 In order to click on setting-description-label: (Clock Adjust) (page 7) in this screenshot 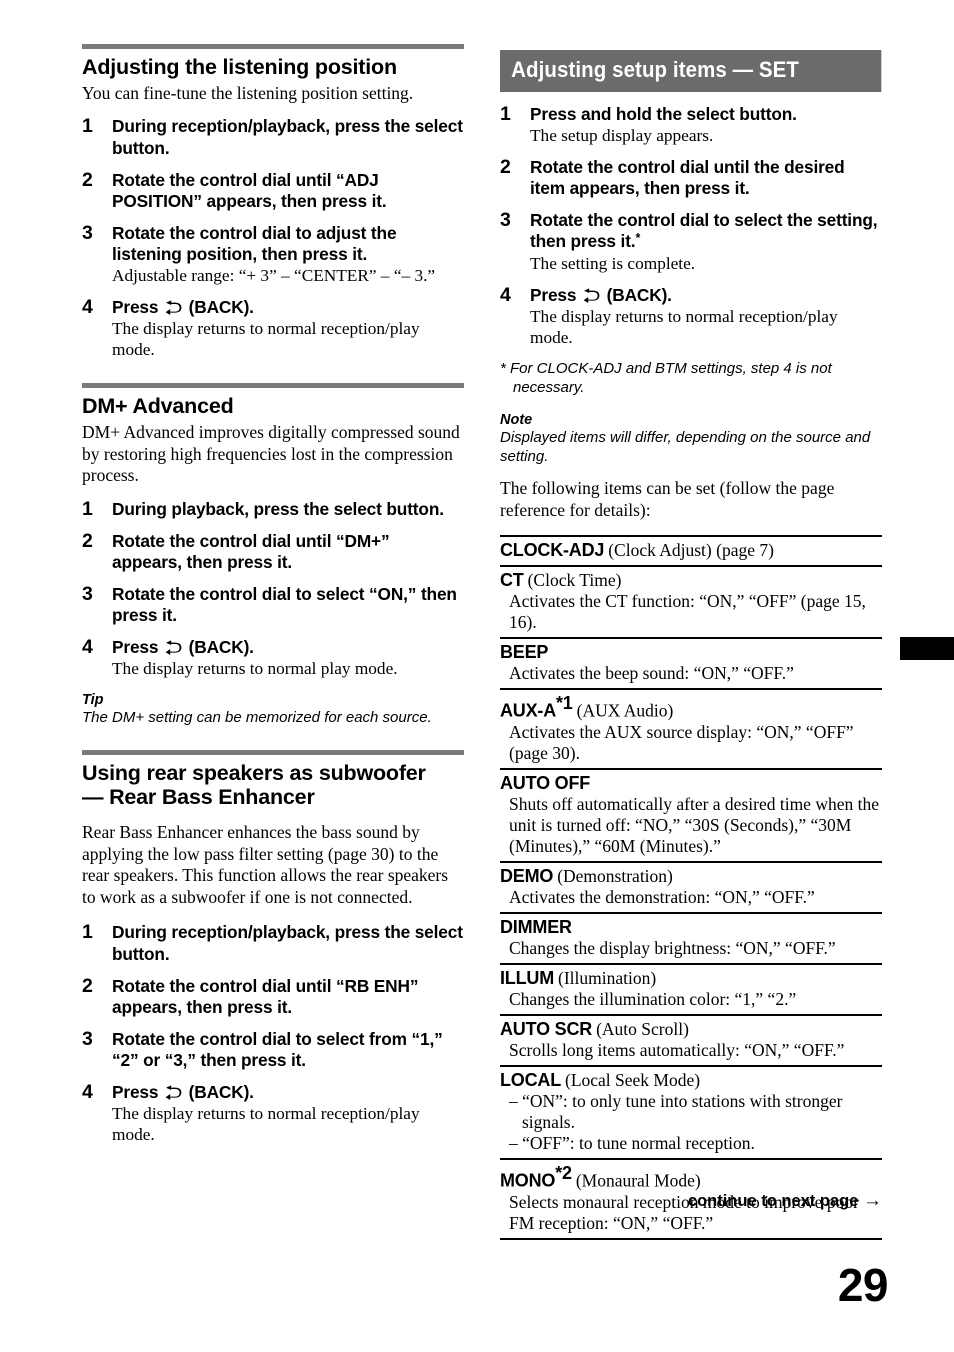, I will do `click(691, 550)`.